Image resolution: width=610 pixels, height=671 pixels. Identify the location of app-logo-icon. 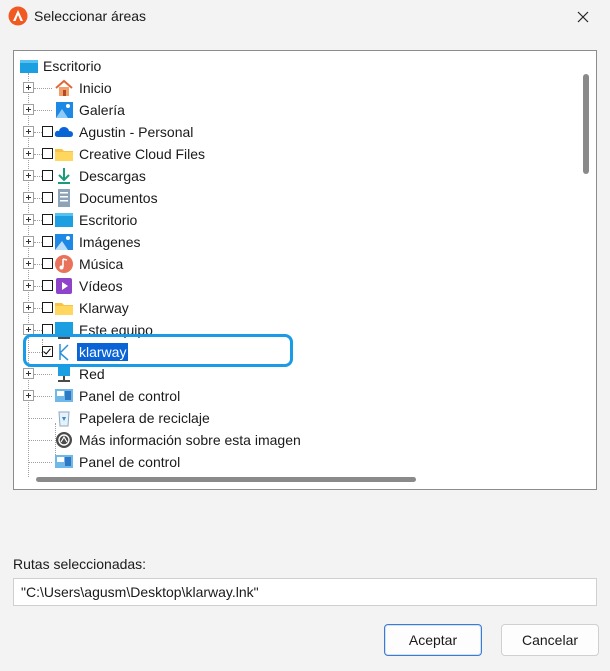
(18, 16).